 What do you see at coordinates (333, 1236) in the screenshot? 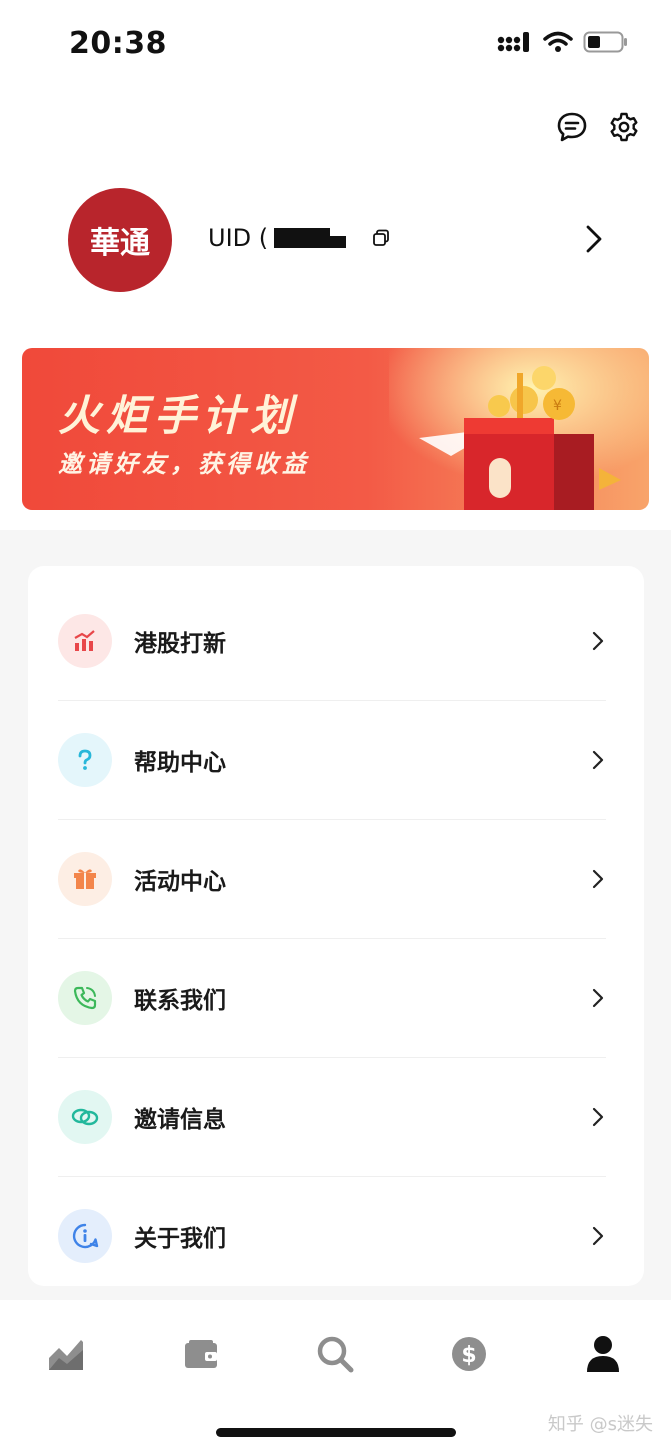
I see `menu-item-about: 关于我们` at bounding box center [333, 1236].